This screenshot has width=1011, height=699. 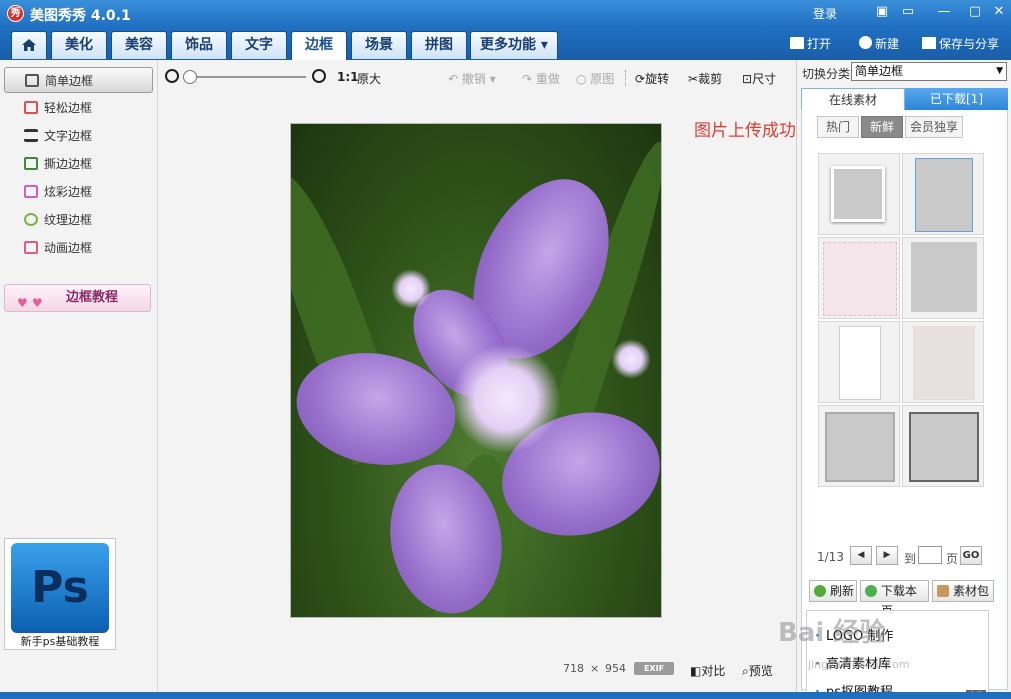 I want to click on redo-button: ↷ 重做, so click(x=541, y=78).